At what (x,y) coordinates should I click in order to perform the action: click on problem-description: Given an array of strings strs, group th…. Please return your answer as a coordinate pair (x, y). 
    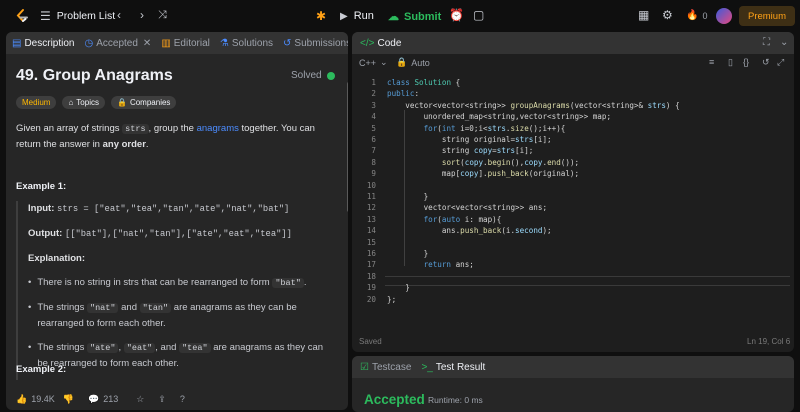
    Looking at the image, I should click on (175, 136).